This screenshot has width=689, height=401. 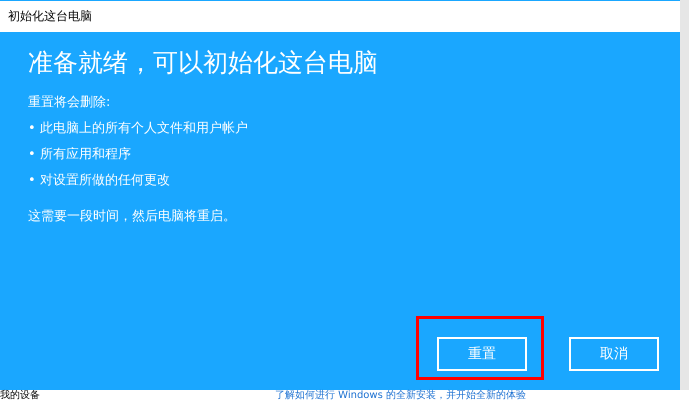 What do you see at coordinates (20, 395) in the screenshot?
I see `background-text: 我的设备` at bounding box center [20, 395].